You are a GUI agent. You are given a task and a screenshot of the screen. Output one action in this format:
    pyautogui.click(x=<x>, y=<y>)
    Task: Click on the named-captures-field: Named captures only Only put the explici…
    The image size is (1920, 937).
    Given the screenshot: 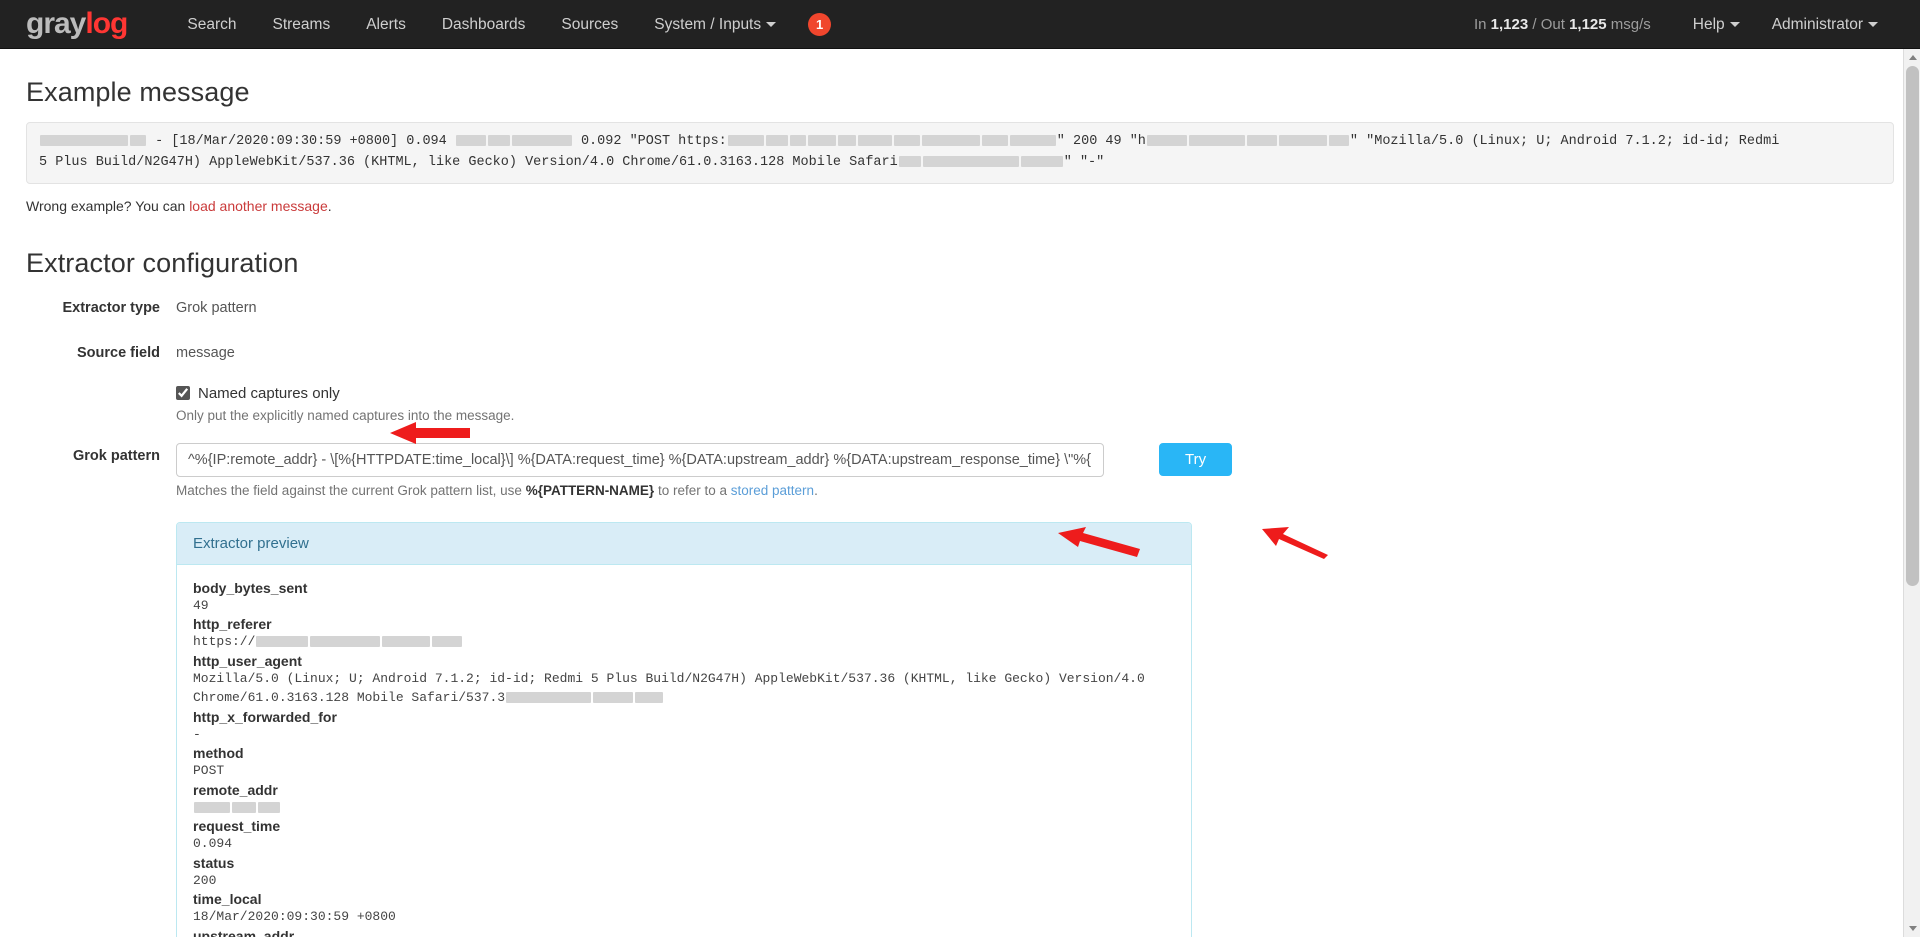 What is the action you would take?
    pyautogui.click(x=1035, y=404)
    